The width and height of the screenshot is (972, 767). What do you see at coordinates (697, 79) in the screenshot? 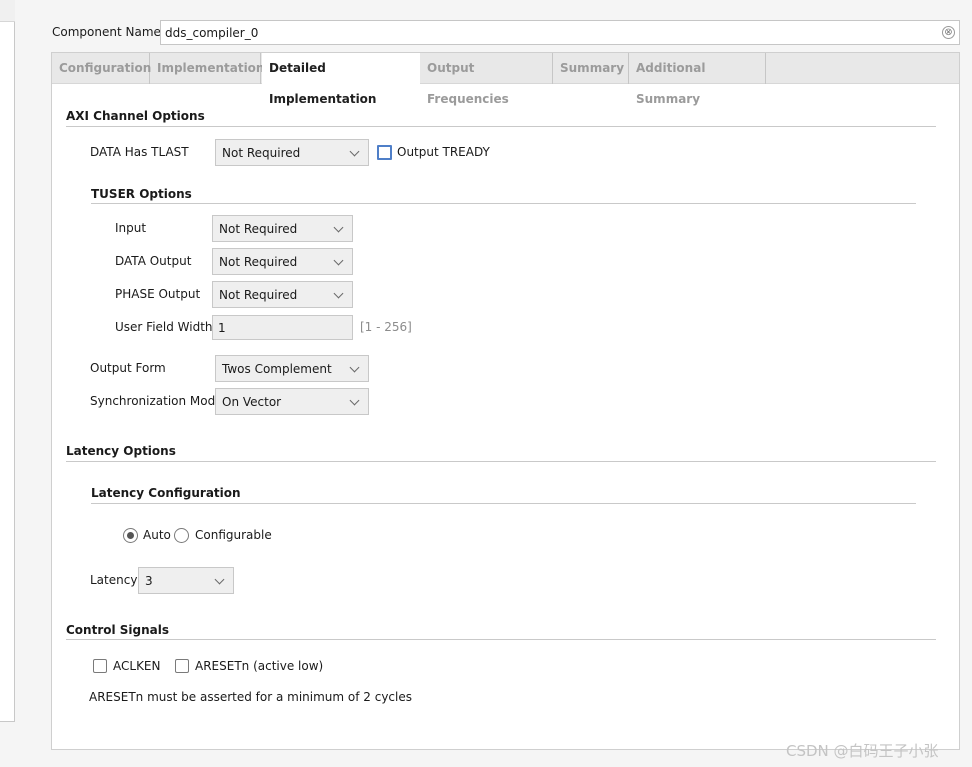
I see `tab-additional-summary: Additional Summary` at bounding box center [697, 79].